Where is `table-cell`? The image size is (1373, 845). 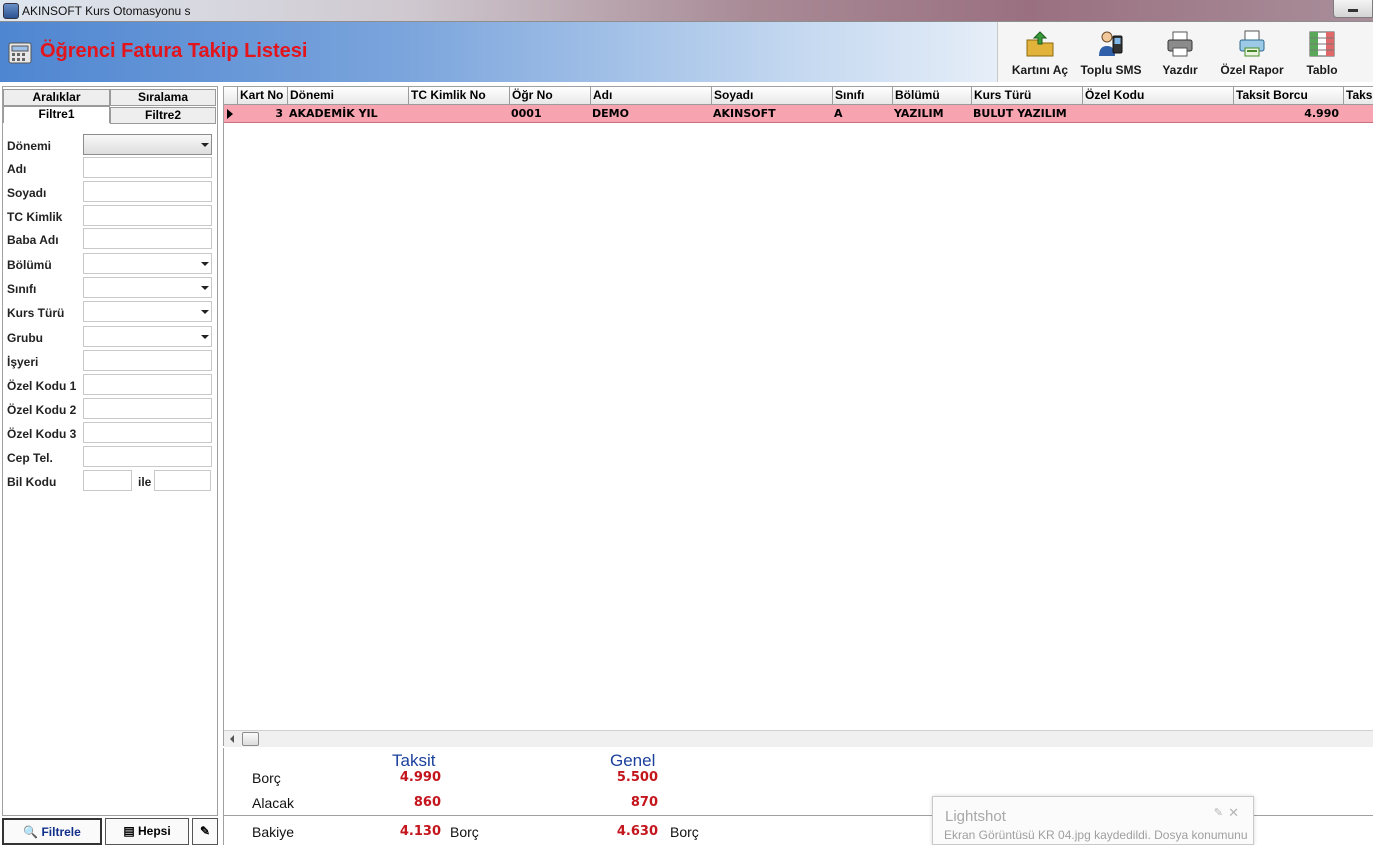 table-cell is located at coordinates (1157, 114).